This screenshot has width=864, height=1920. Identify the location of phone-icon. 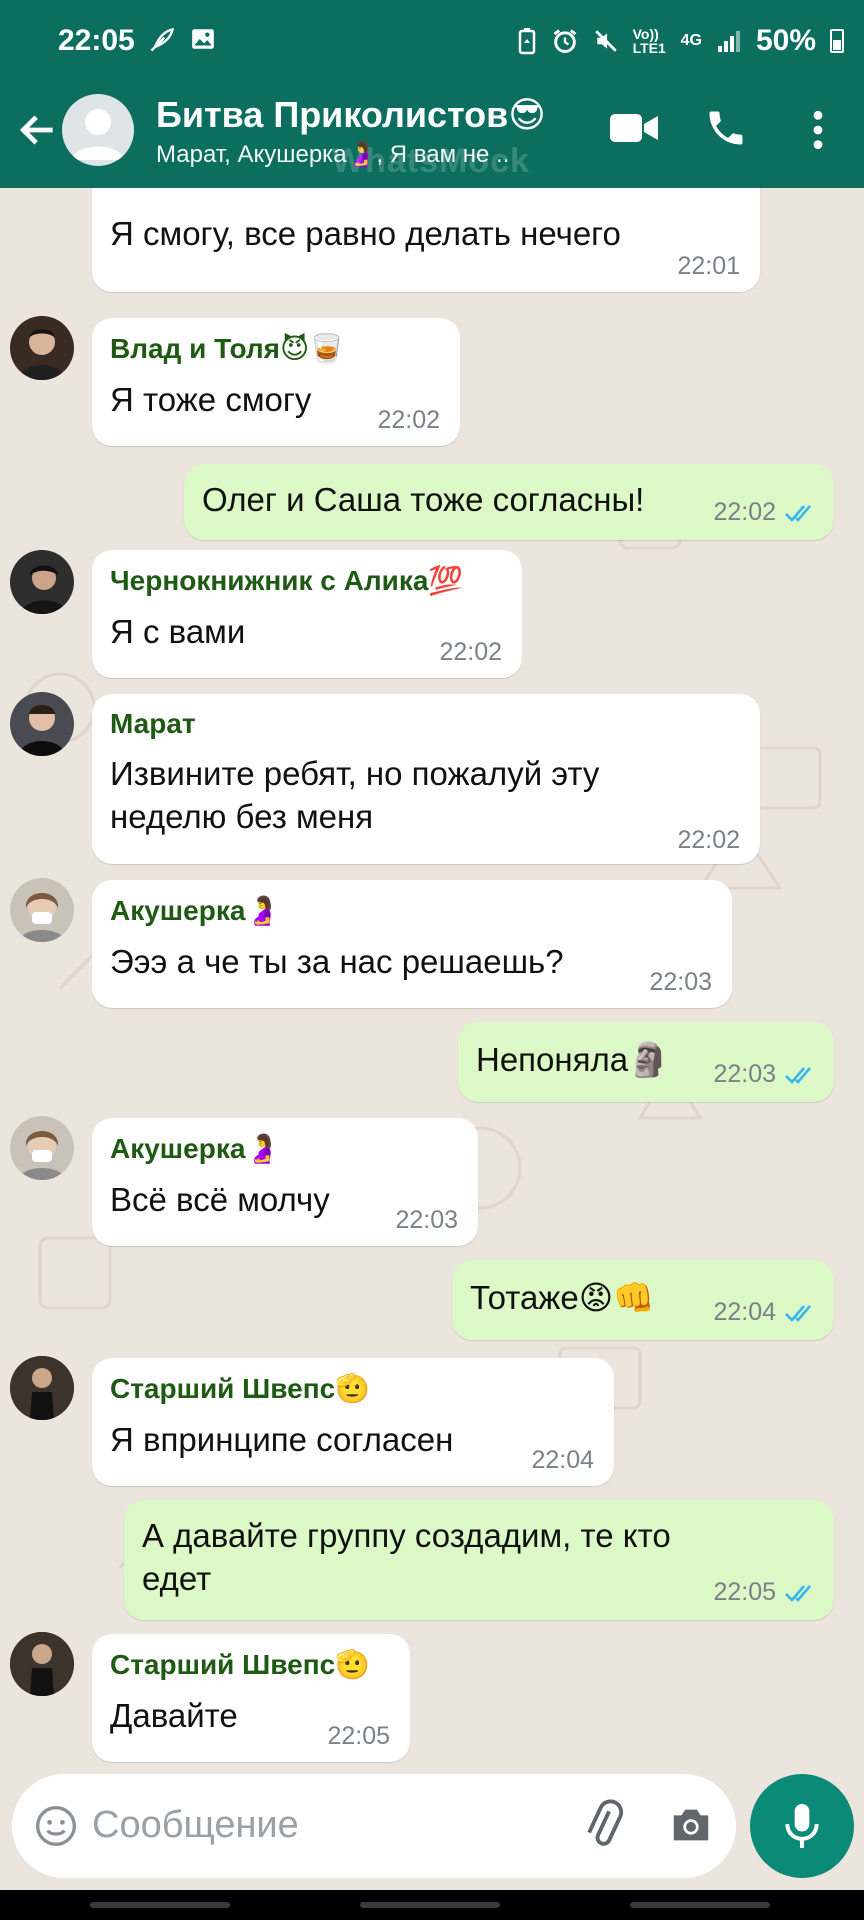
(726, 128).